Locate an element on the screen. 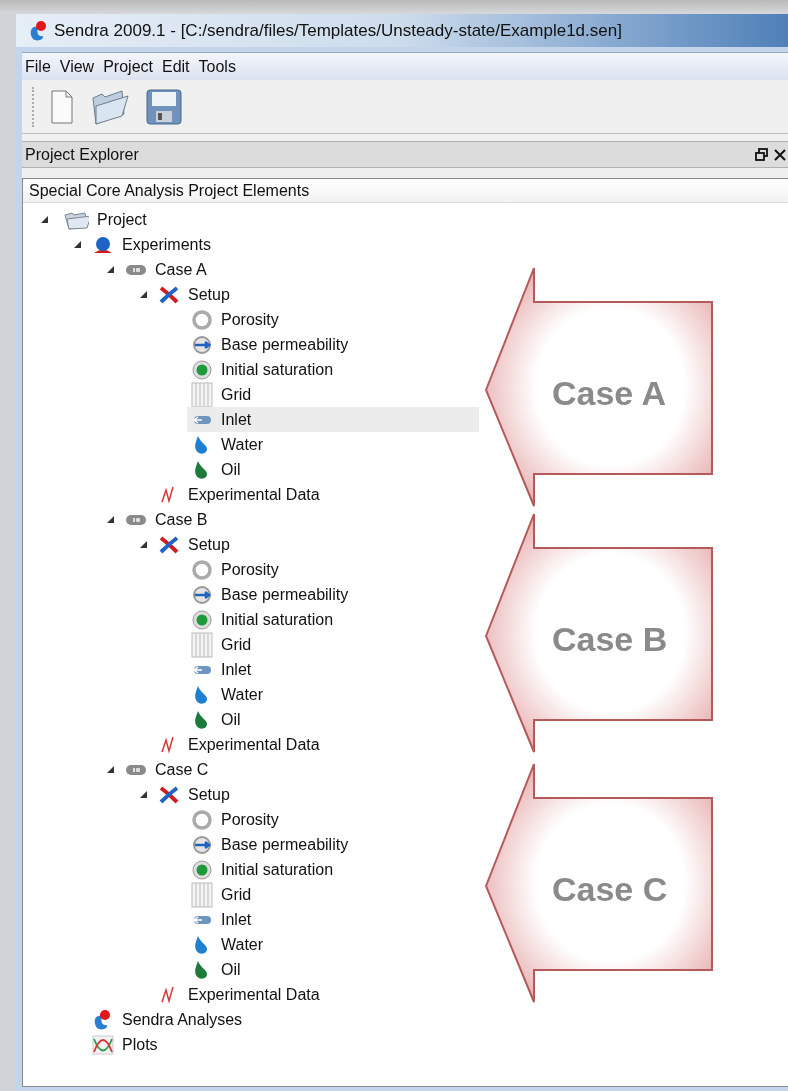 This screenshot has height=1091, width=788. plot-icon is located at coordinates (103, 1044).